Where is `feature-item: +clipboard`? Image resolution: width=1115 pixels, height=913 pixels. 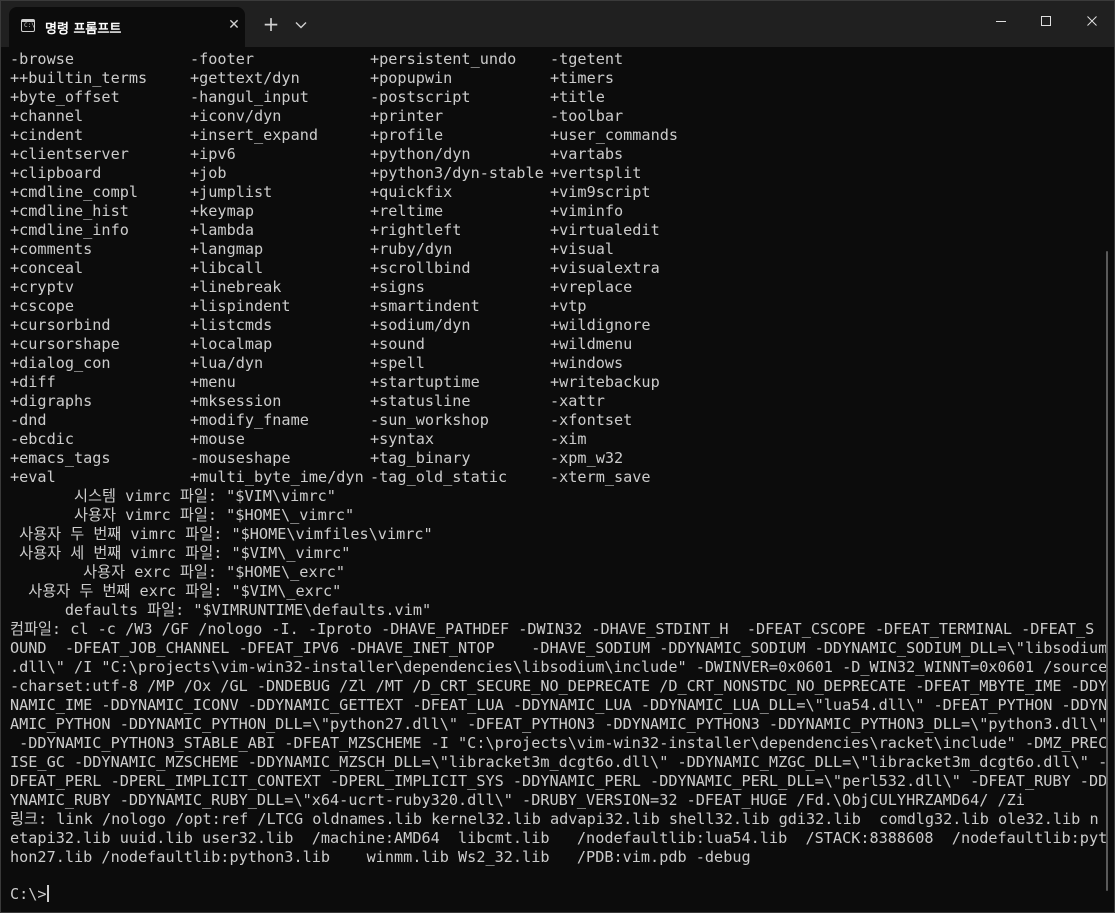 feature-item: +clipboard is located at coordinates (56, 173).